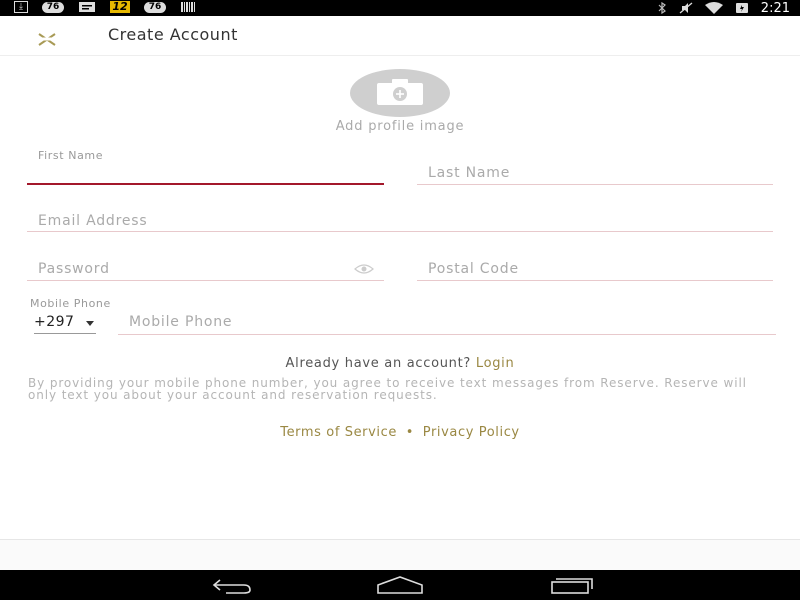 This screenshot has height=600, width=800. Describe the element at coordinates (469, 173) in the screenshot. I see `last-name-placeholder: Last Name` at that location.